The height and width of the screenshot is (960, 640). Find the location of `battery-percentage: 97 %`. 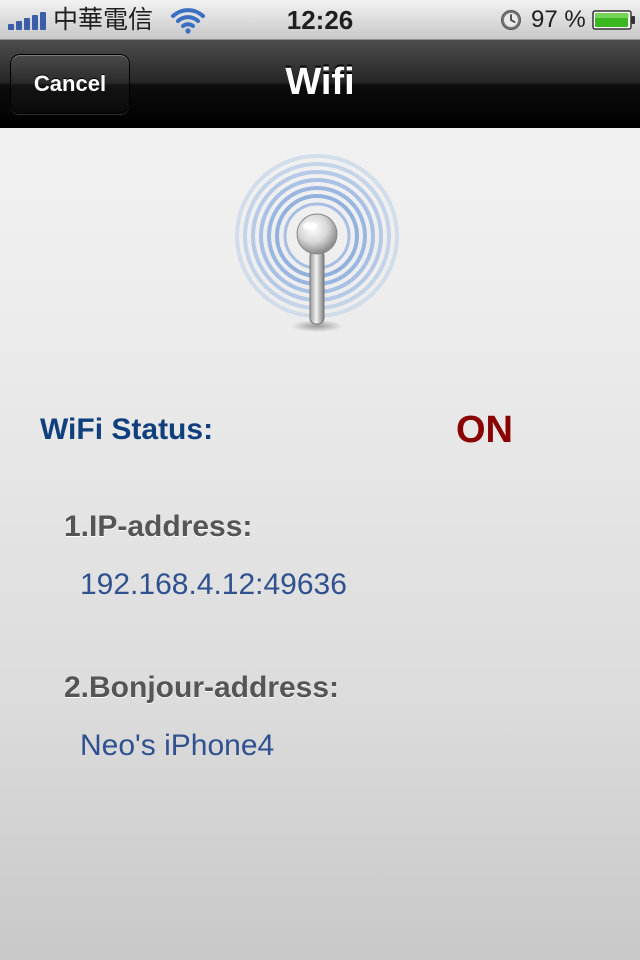

battery-percentage: 97 % is located at coordinates (558, 19).